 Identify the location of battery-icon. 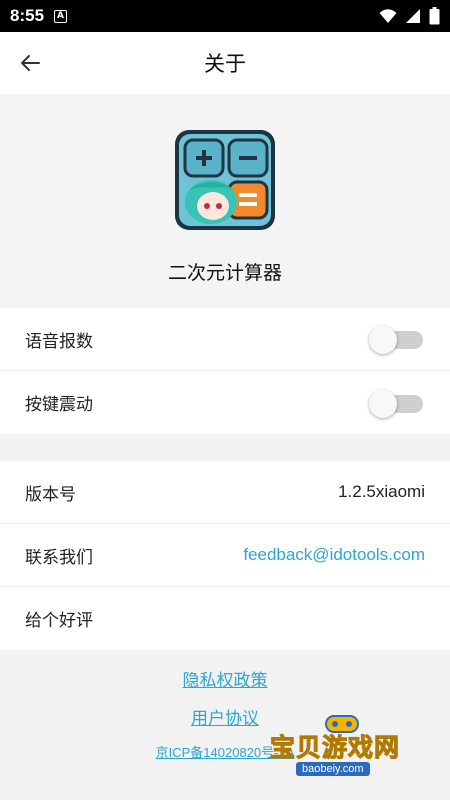
(434, 16).